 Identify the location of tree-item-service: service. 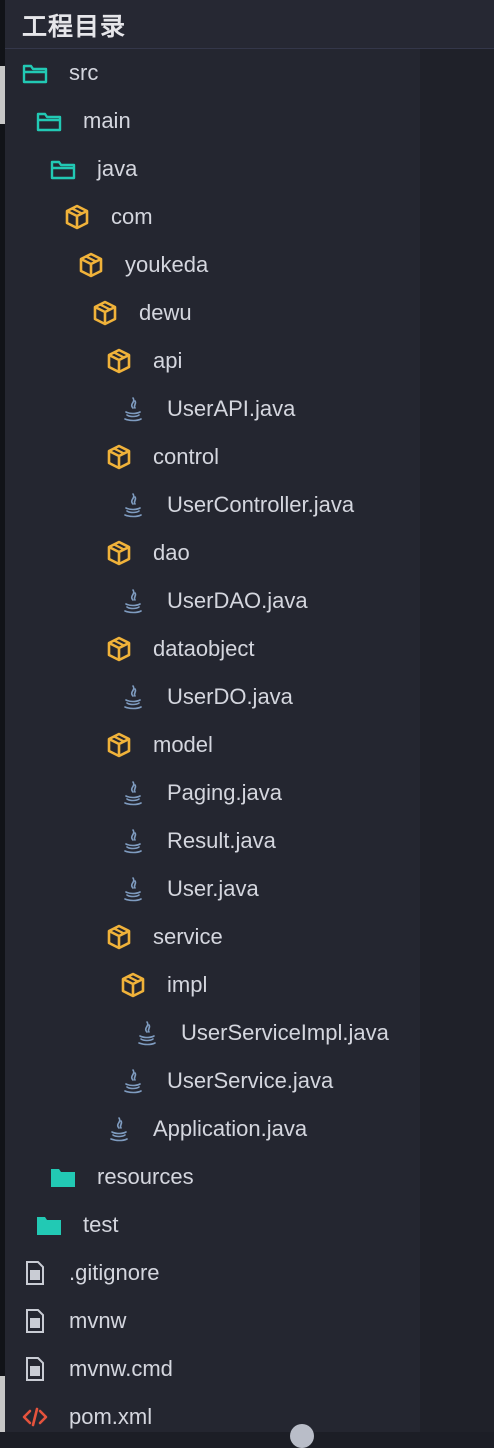
(164, 937).